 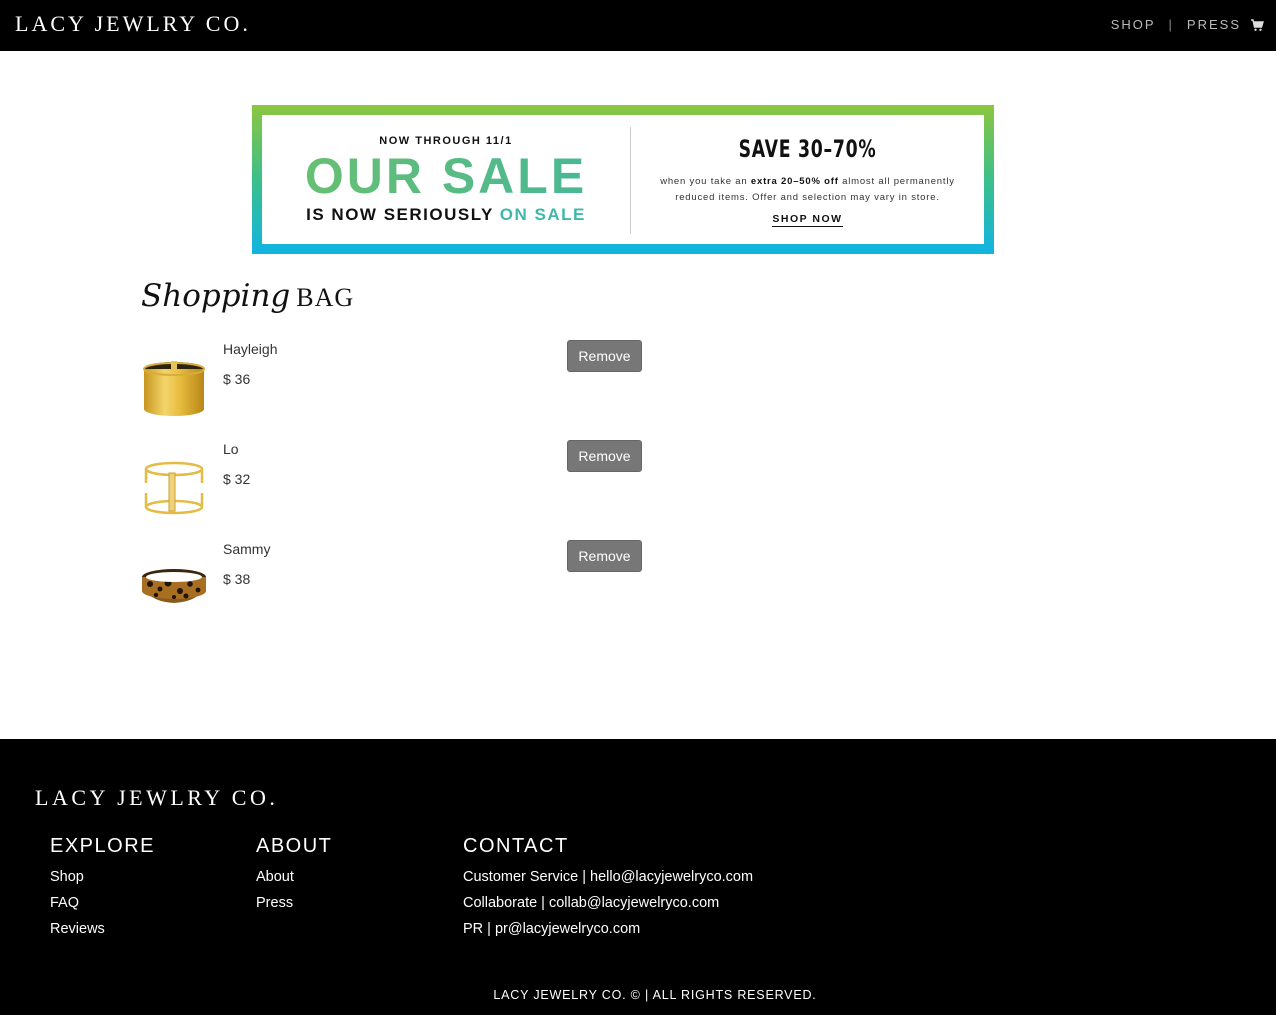 What do you see at coordinates (133, 24) in the screenshot?
I see `brand-logo: LACY JEWLRY CO.` at bounding box center [133, 24].